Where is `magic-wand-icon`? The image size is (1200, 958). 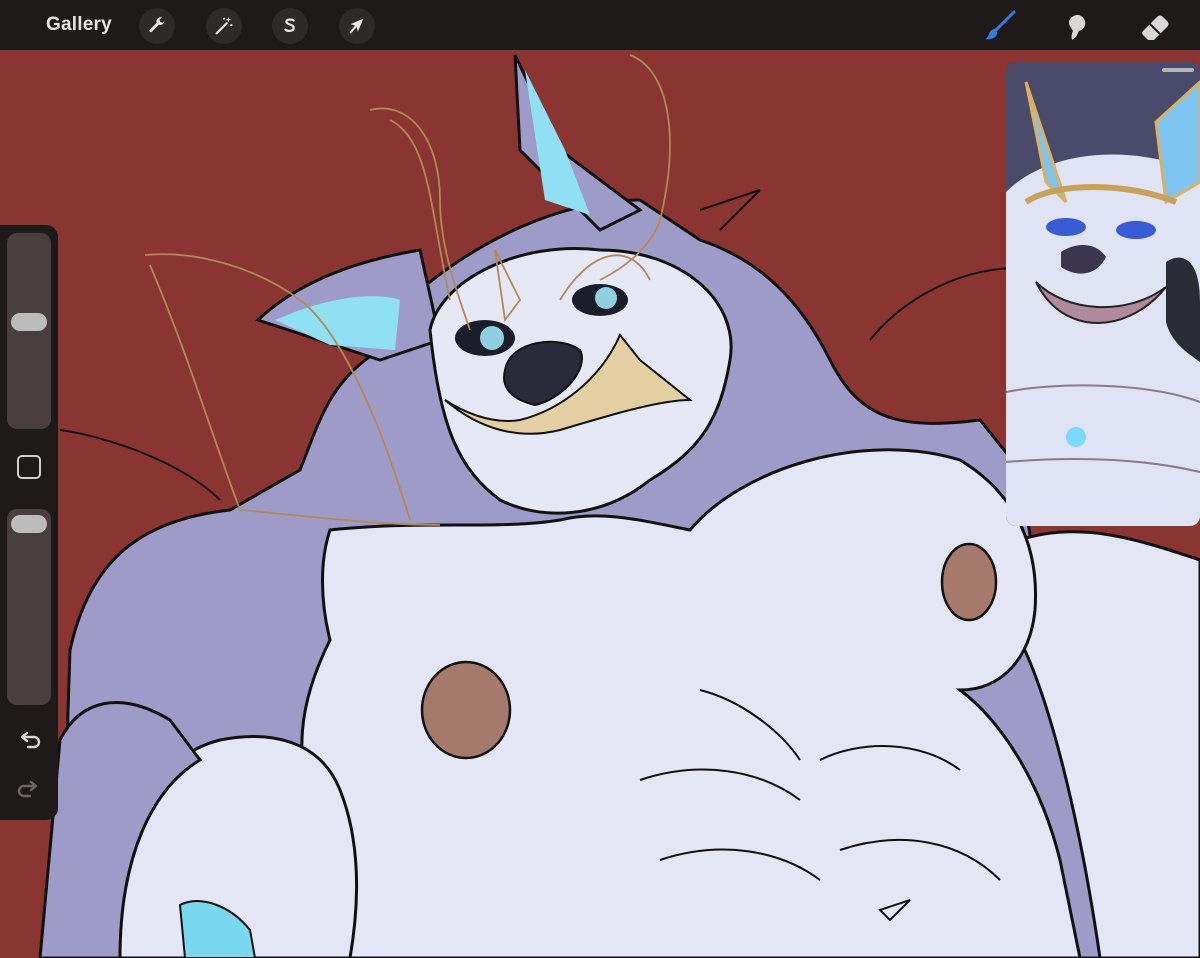 magic-wand-icon is located at coordinates (224, 25).